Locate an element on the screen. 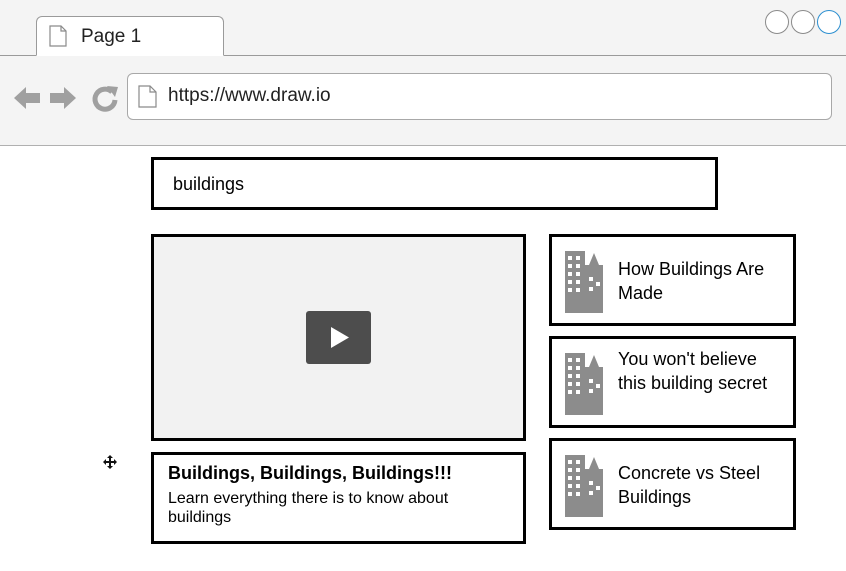 This screenshot has height=571, width=846. play-button is located at coordinates (338, 337).